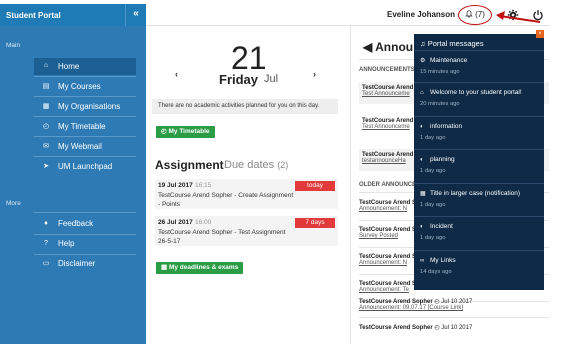 The image size is (586, 360). What do you see at coordinates (46, 106) in the screenshot?
I see `building-icon: ▦` at bounding box center [46, 106].